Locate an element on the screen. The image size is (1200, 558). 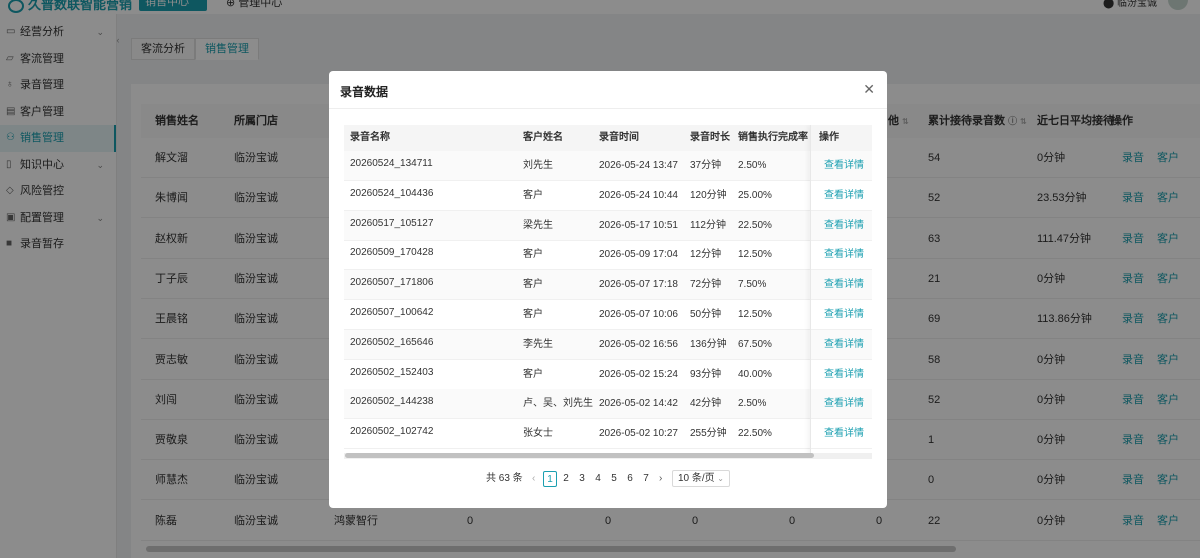
fixed-operation-column is located at coordinates (841, 292).